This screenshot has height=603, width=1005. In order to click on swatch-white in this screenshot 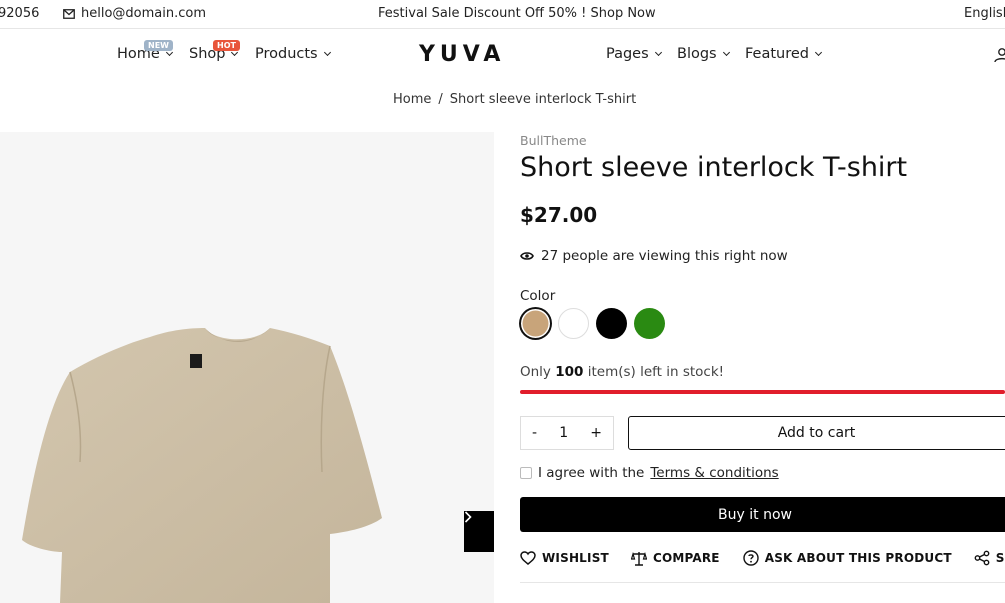, I will do `click(573, 323)`.